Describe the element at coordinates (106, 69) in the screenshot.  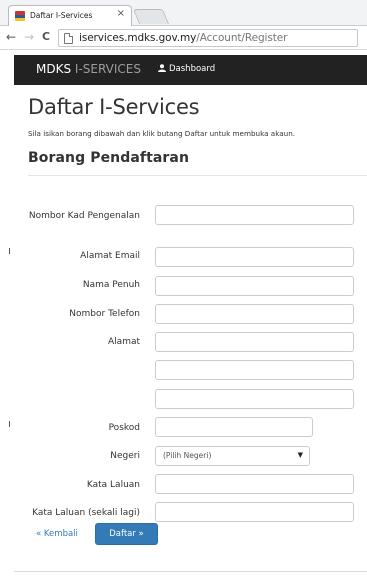
I see `brand-rest: I-SERVICES` at that location.